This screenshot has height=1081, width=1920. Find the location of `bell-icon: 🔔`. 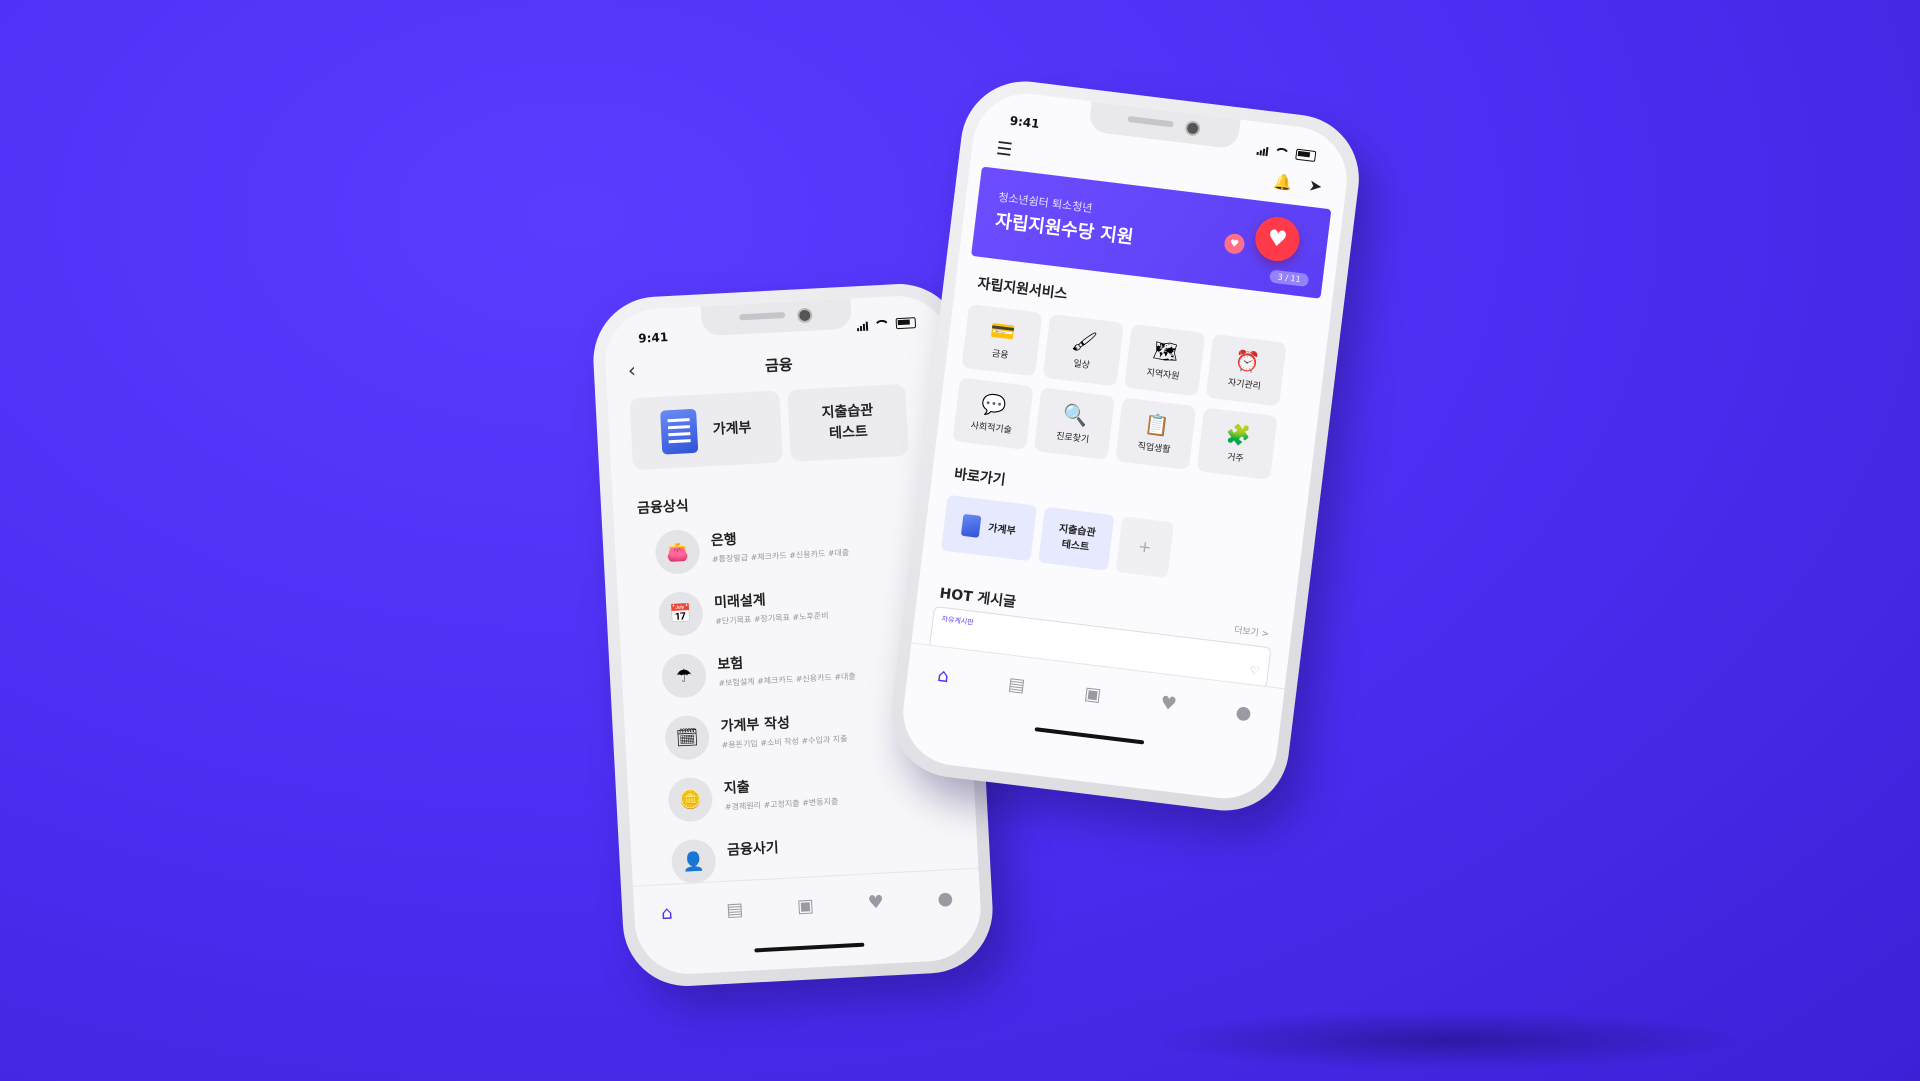

bell-icon: 🔔 is located at coordinates (1283, 182).